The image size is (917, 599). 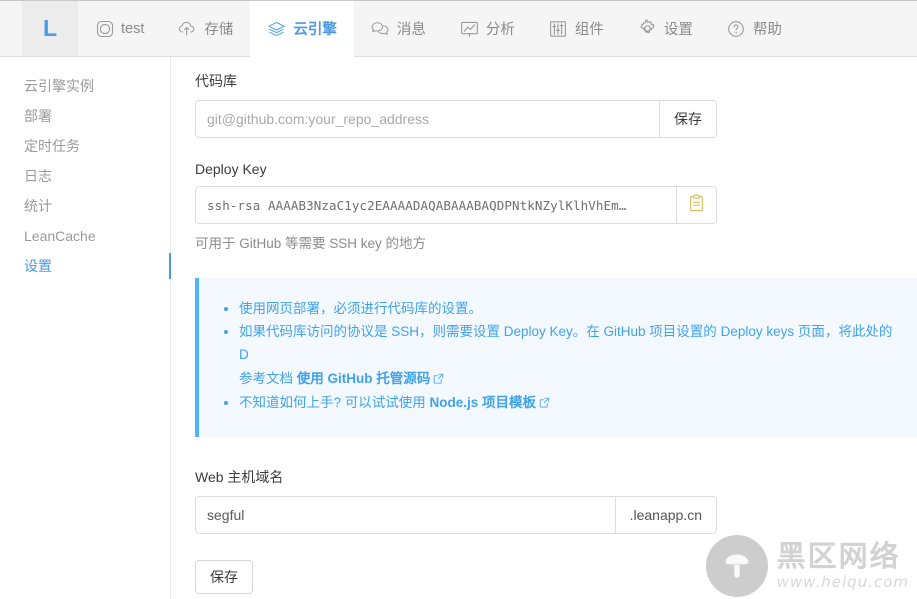 I want to click on question-icon, so click(x=736, y=28).